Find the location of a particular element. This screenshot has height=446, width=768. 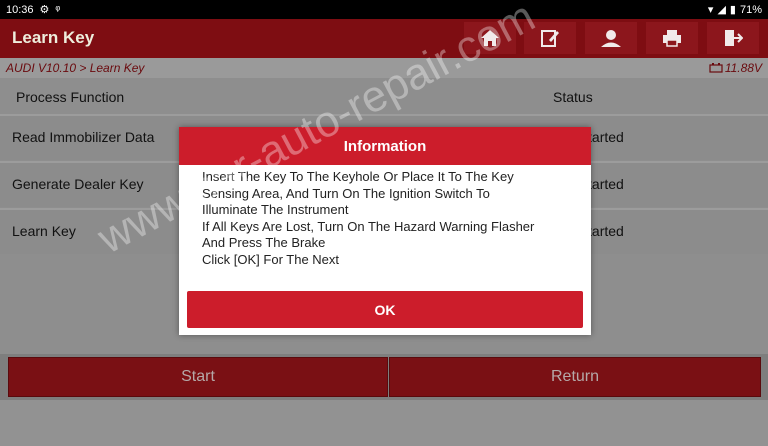

clock: 10:36 is located at coordinates (20, 9).